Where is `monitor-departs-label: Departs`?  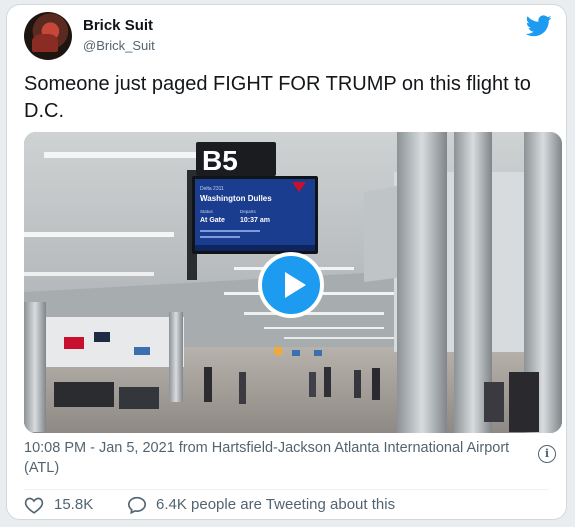
monitor-departs-label: Departs is located at coordinates (248, 211).